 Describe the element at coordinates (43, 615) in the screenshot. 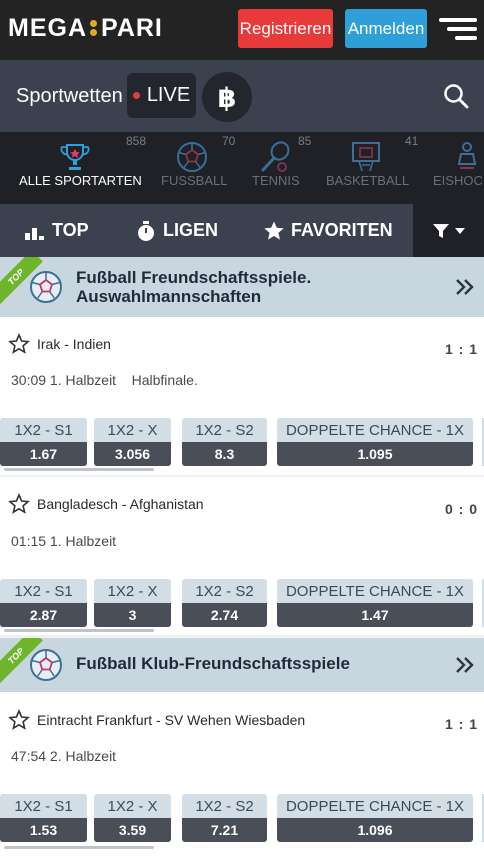

I see `odd-value: 2.87` at that location.